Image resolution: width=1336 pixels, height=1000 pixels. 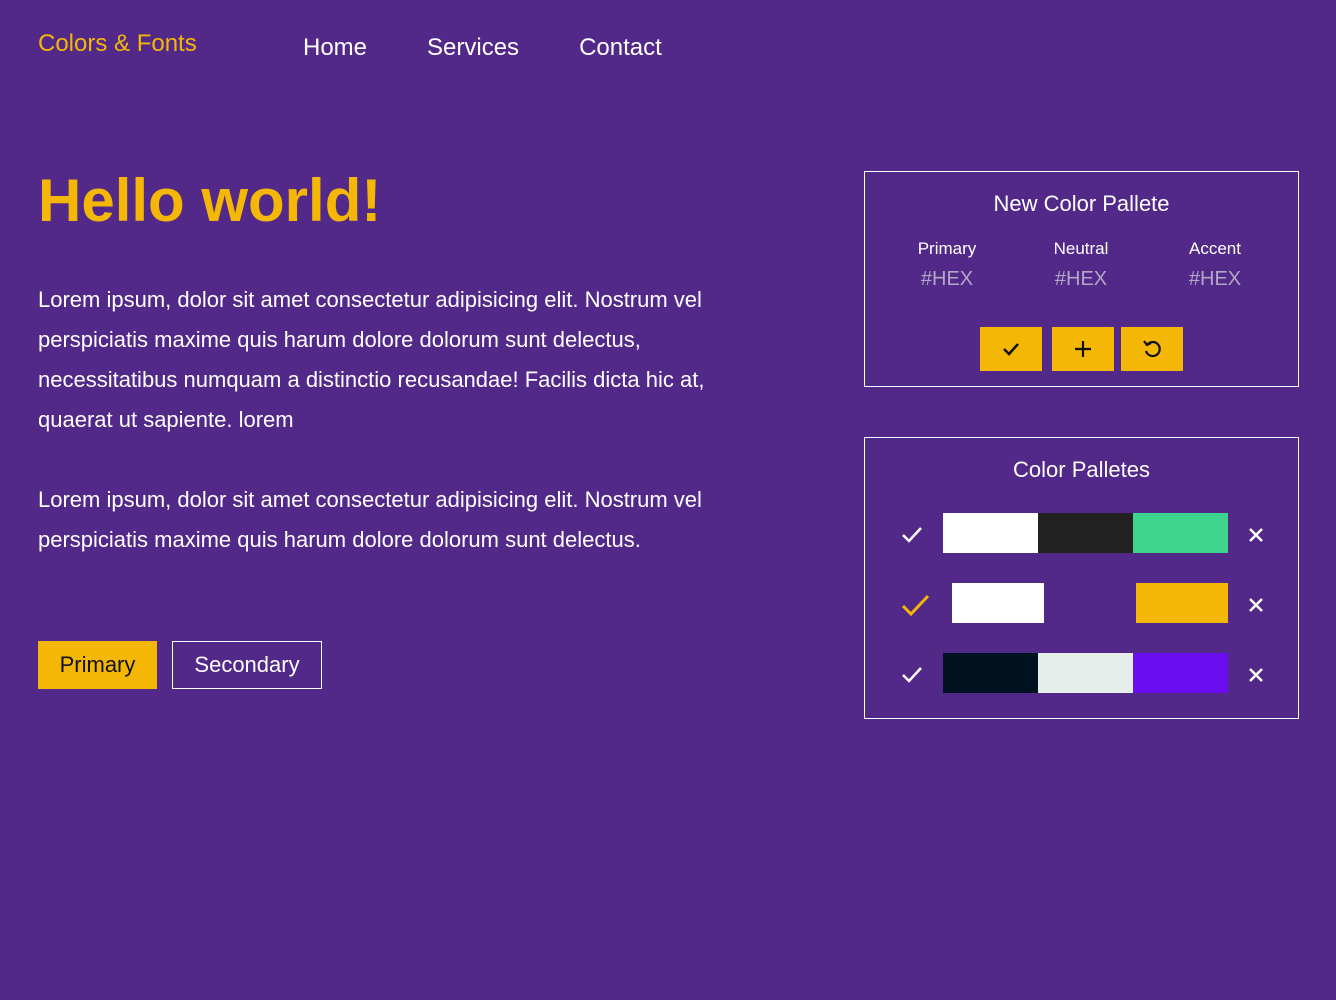 I want to click on neutral-hex-input, so click(x=1081, y=279).